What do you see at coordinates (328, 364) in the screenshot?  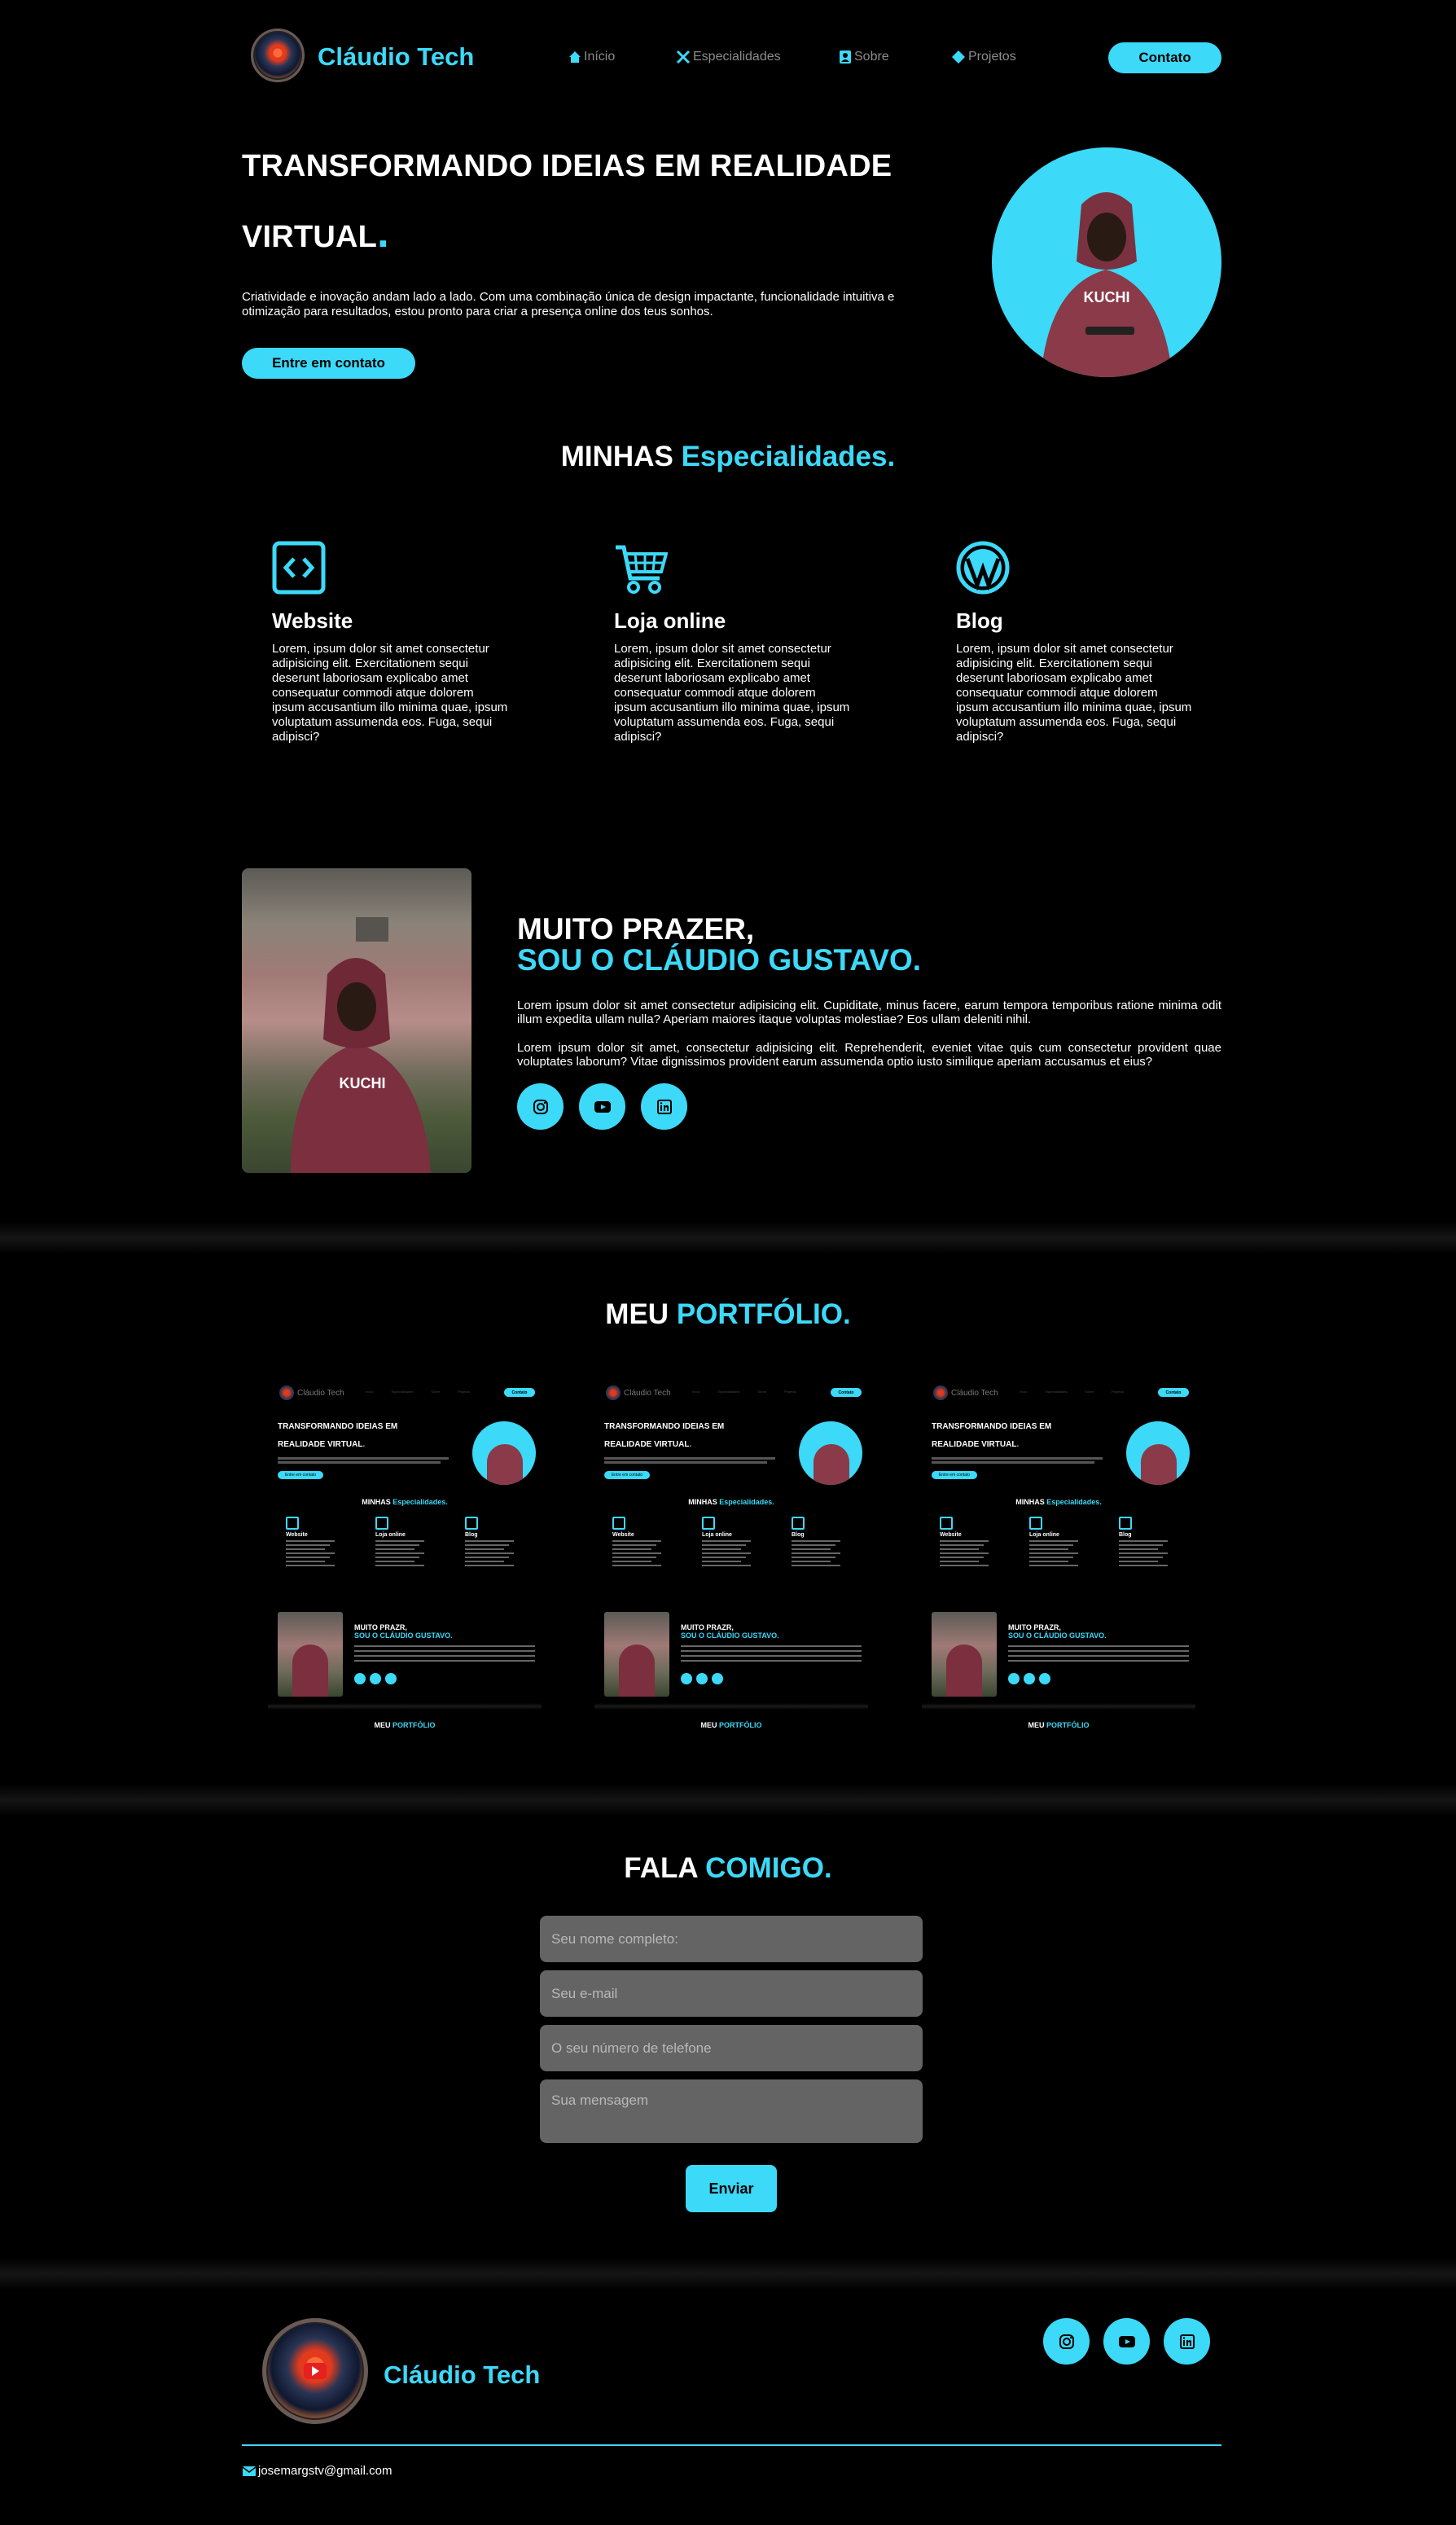 I see `hero-cta-button: Entre em contato` at bounding box center [328, 364].